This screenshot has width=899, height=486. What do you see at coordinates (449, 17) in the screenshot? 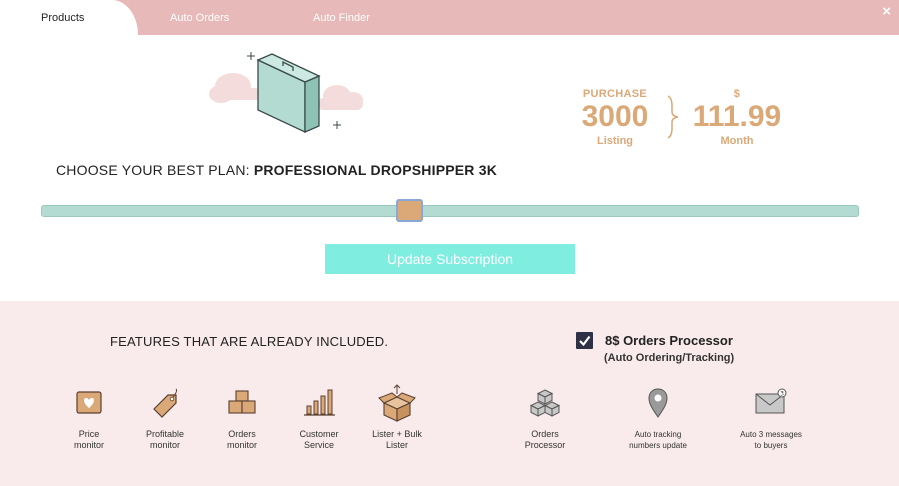
I see `tab-bar: Products Auto Orders Auto Finder ×` at bounding box center [449, 17].